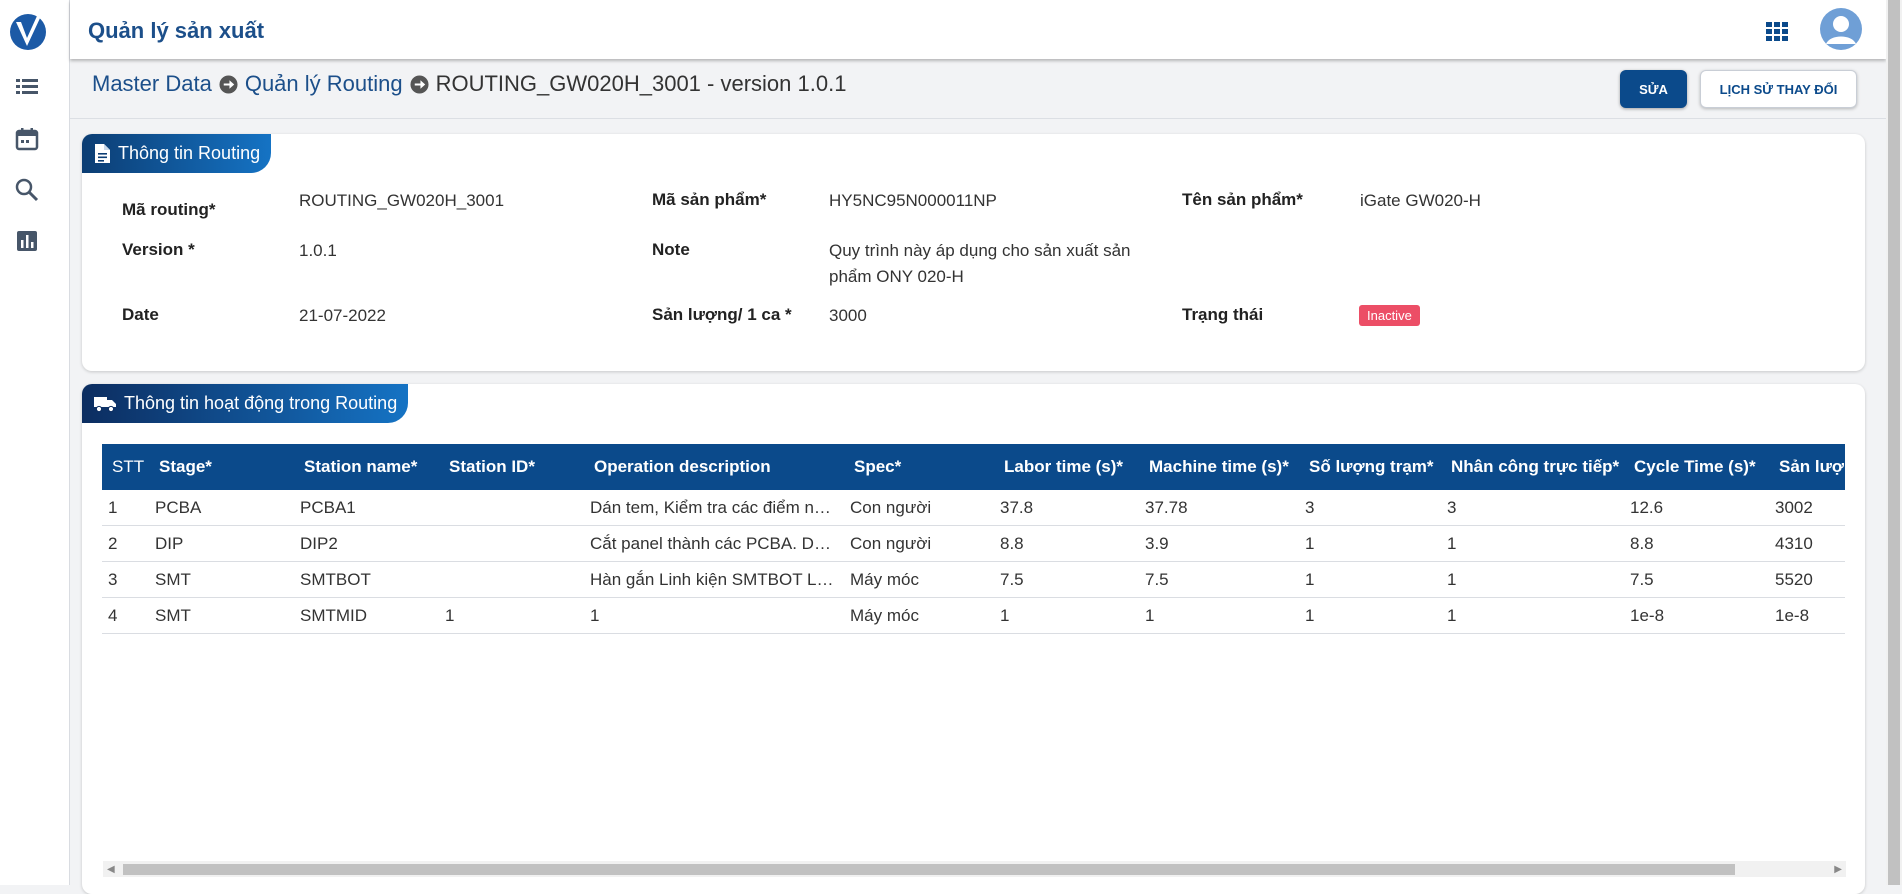  Describe the element at coordinates (511, 467) in the screenshot. I see `column-header: Station ID*` at that location.